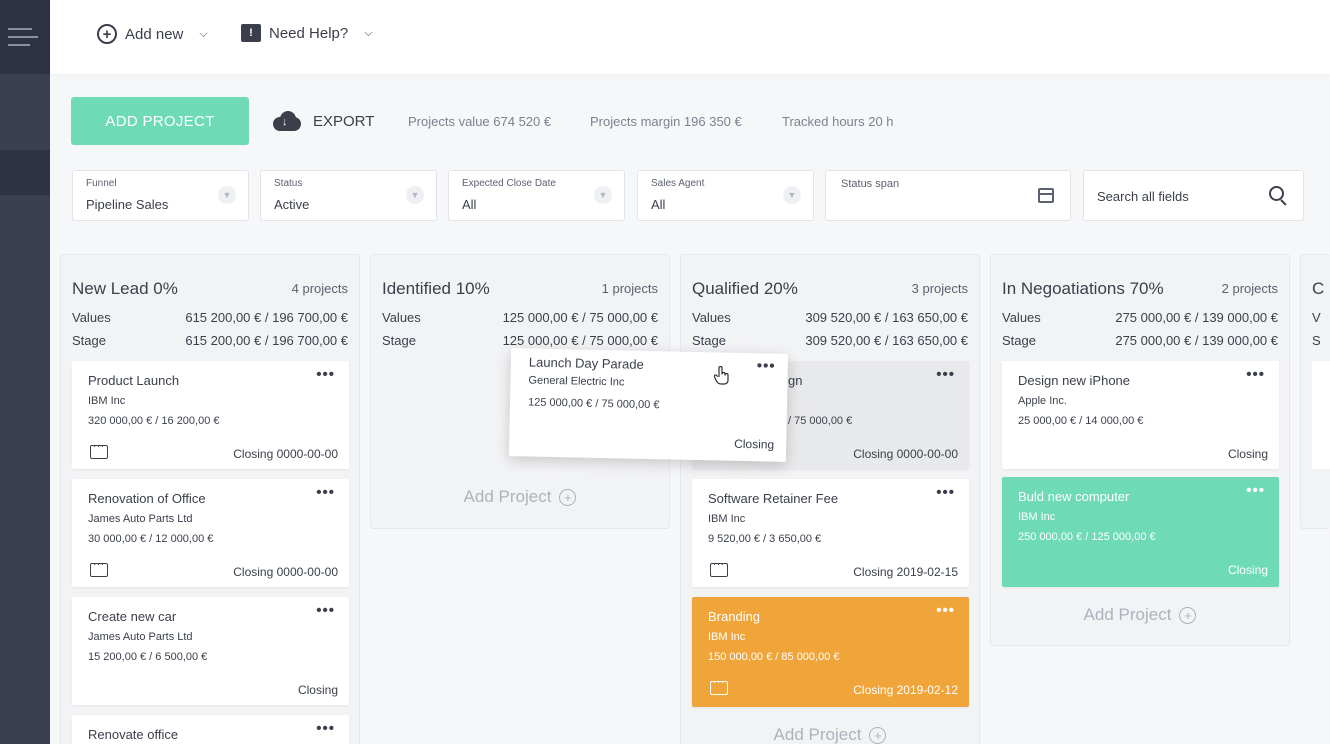 The image size is (1330, 744). I want to click on sidebar-item-active, so click(25, 172).